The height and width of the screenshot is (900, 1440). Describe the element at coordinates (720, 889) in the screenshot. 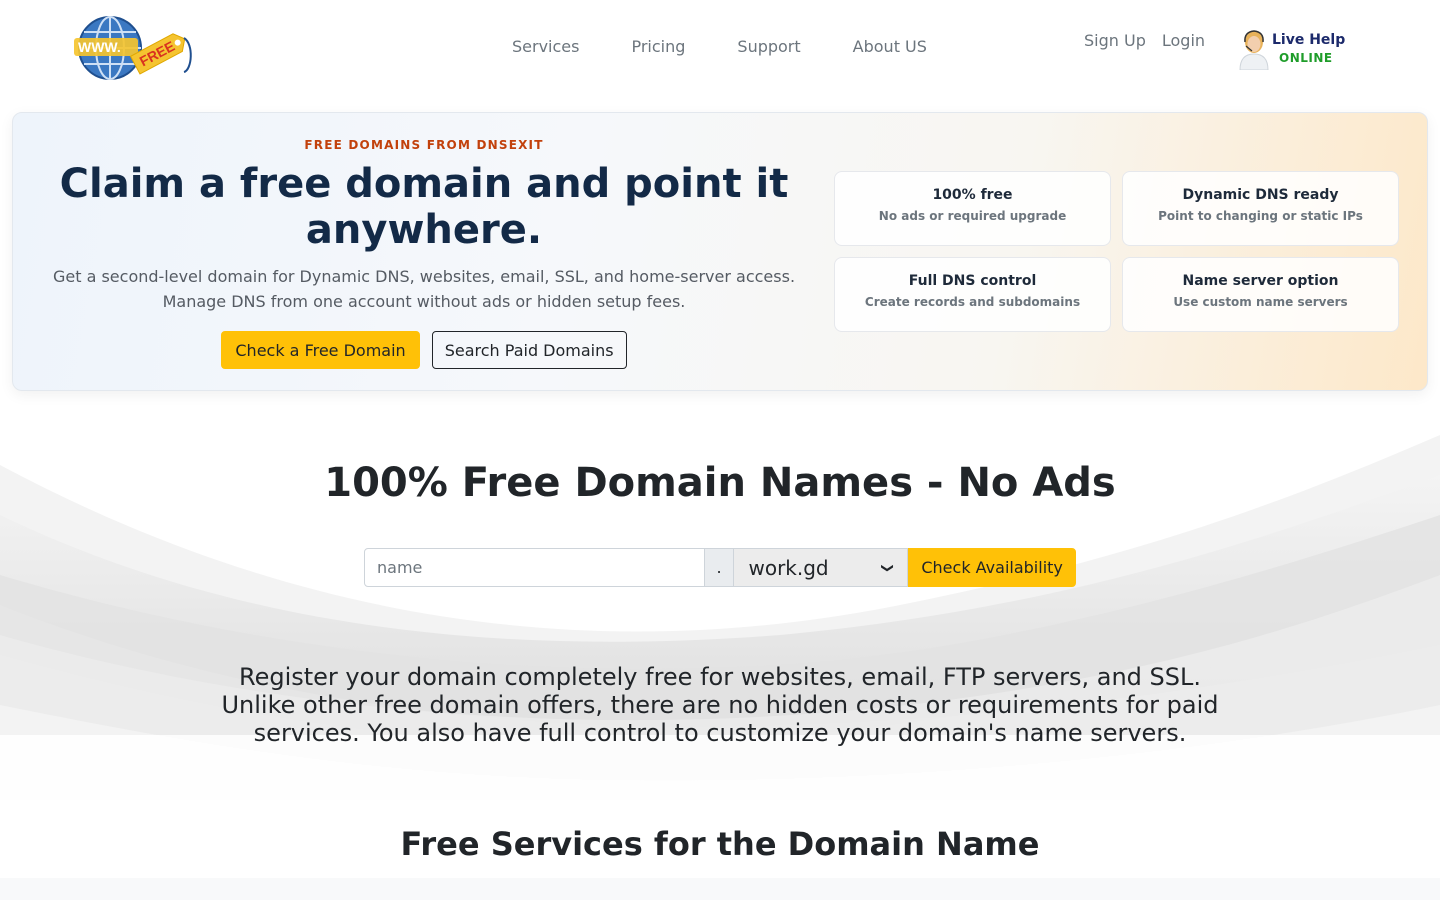

I see `next-section-band` at that location.